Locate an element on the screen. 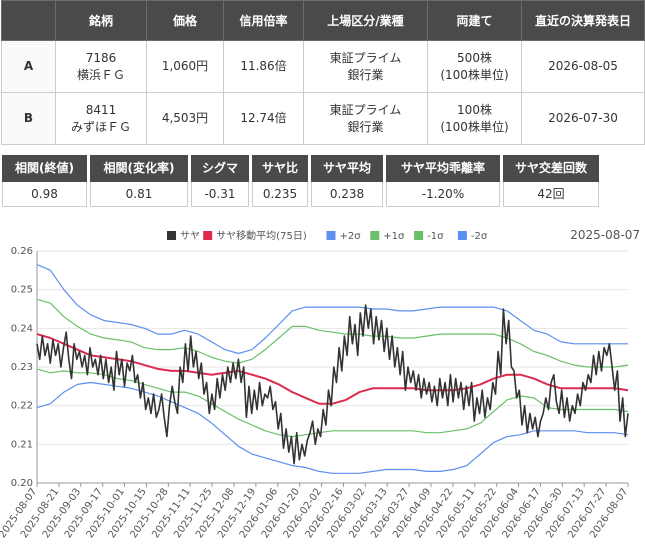 The width and height of the screenshot is (645, 547). table-header-row: 銘柄 価格 信用倍率 上場区分/業種 両建て 直近の決算発表日 is located at coordinates (323, 20).